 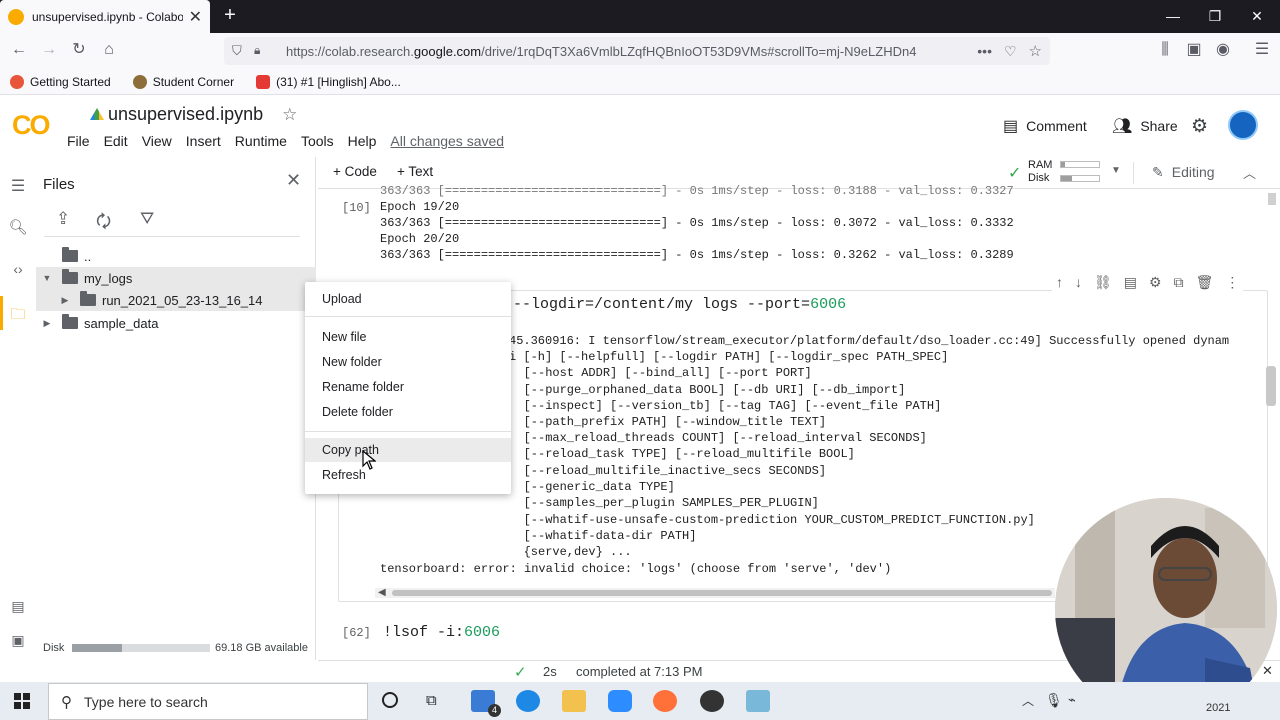 I want to click on menu-item-refresh: Refresh, so click(x=408, y=475).